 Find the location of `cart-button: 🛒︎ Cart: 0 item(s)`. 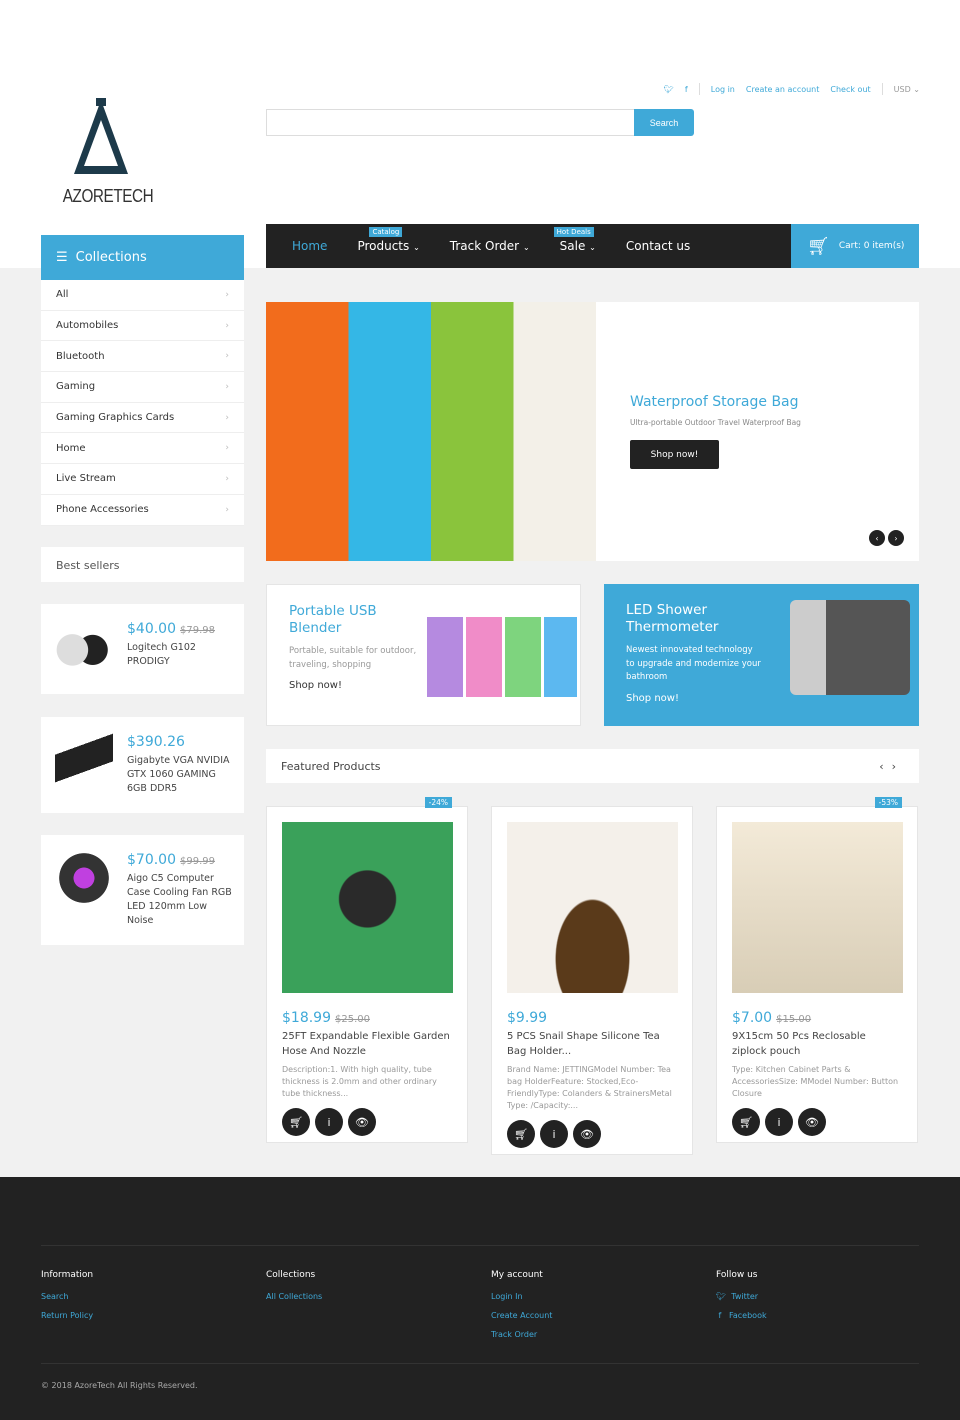

cart-button: 🛒︎ Cart: 0 item(s) is located at coordinates (855, 246).